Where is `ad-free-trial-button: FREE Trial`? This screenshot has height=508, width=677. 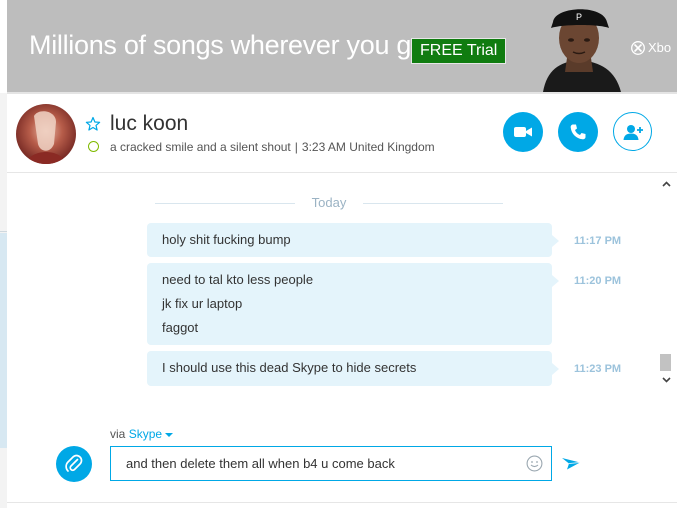
ad-free-trial-button: FREE Trial is located at coordinates (459, 51).